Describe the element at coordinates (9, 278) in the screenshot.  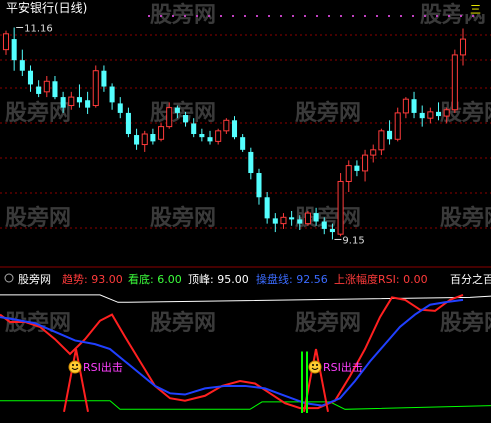
I see `indicator-settings-icon` at that location.